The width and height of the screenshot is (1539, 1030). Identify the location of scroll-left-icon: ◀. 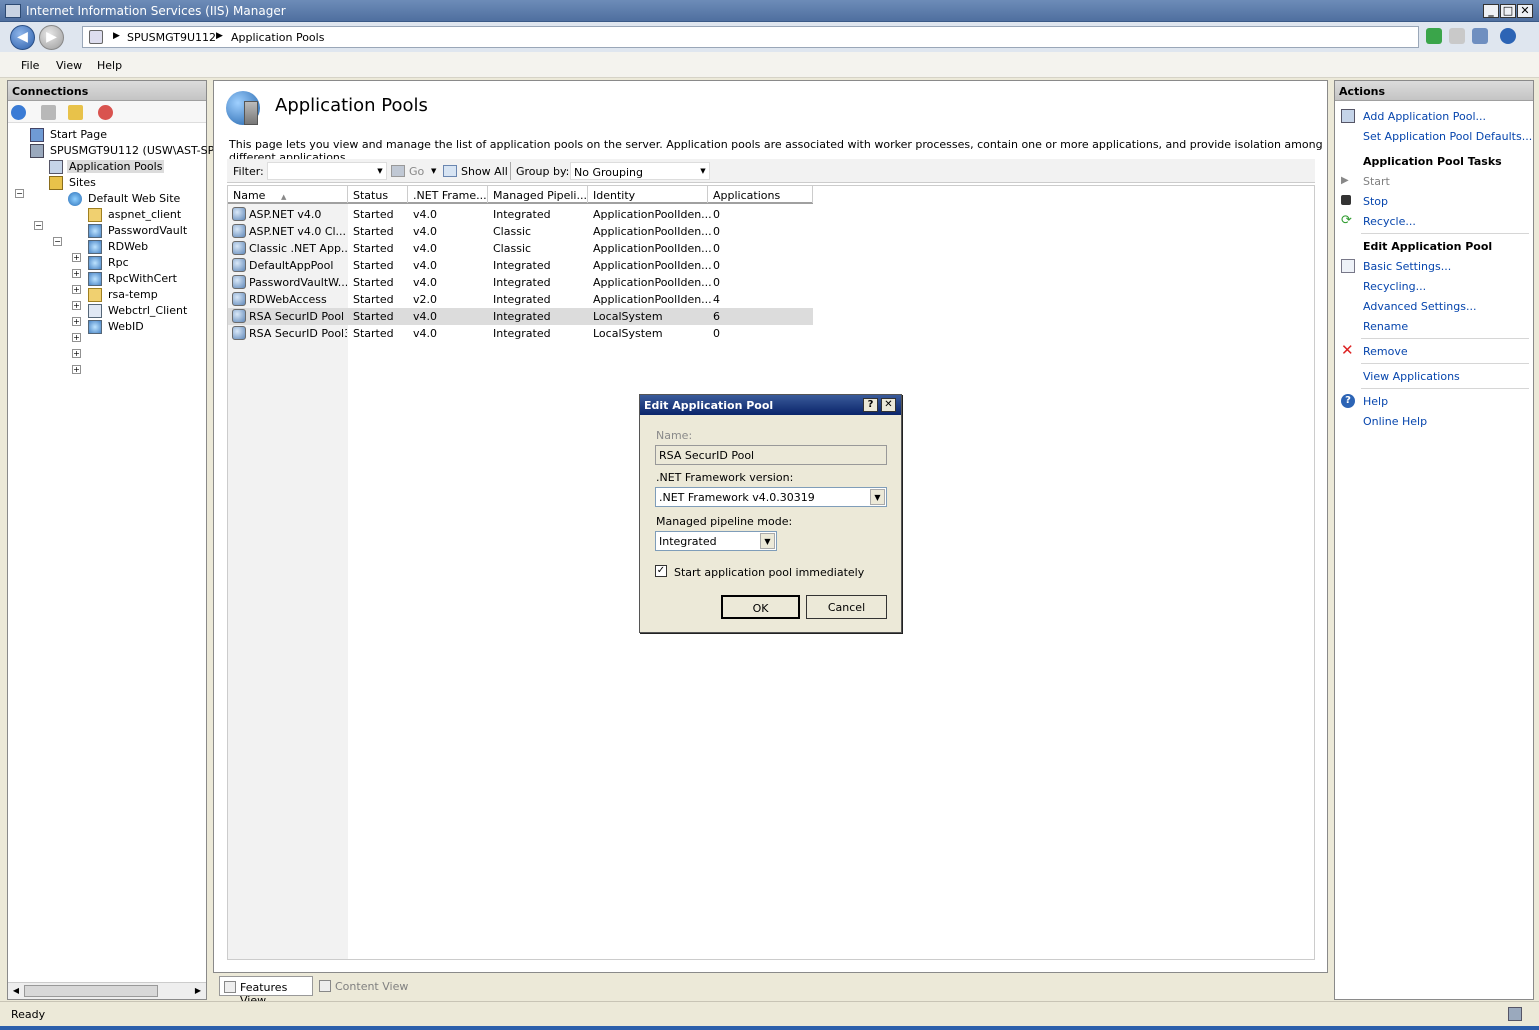
(16, 991).